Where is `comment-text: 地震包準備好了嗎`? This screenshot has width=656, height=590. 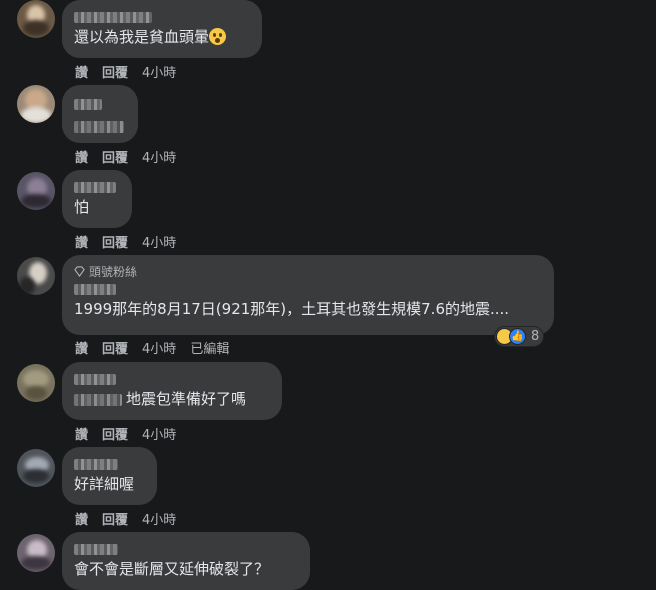 comment-text: 地震包準備好了嗎 is located at coordinates (172, 399).